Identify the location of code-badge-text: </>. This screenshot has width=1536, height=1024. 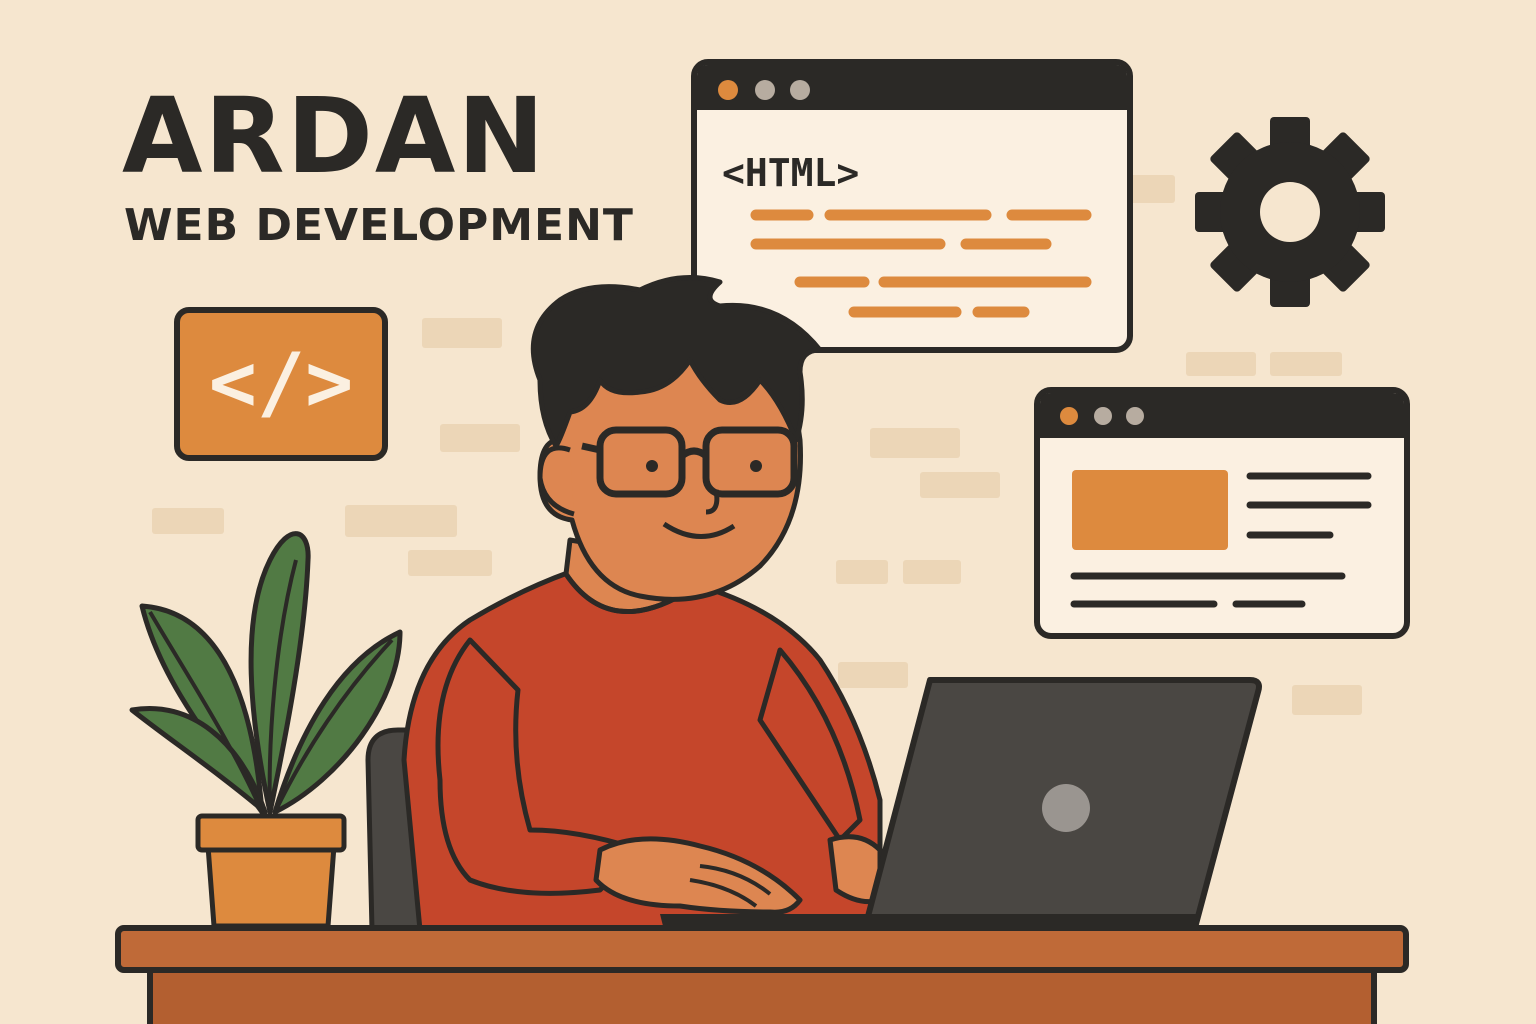
(281, 382).